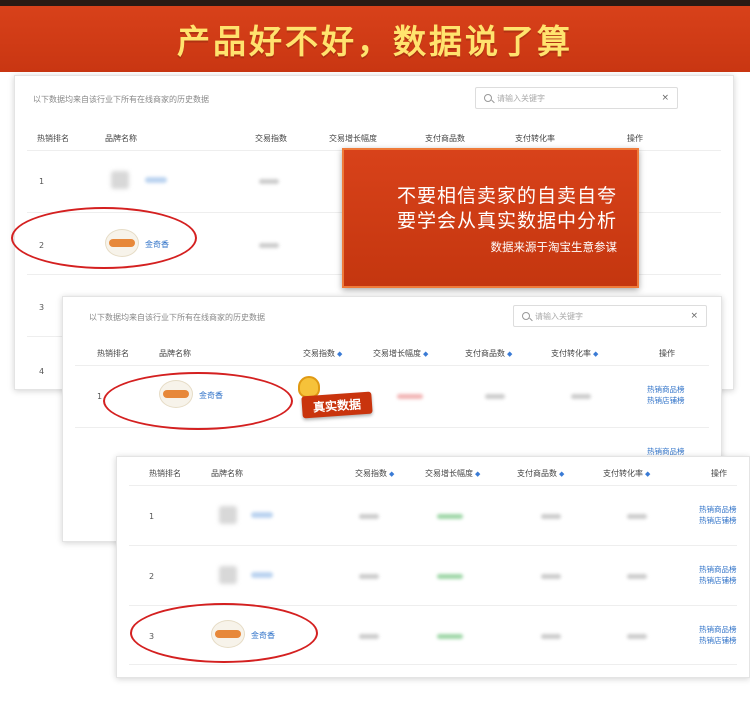  Describe the element at coordinates (433, 575) in the screenshot. I see `table-row: 2 热销商品榜 热销店铺榜` at that location.